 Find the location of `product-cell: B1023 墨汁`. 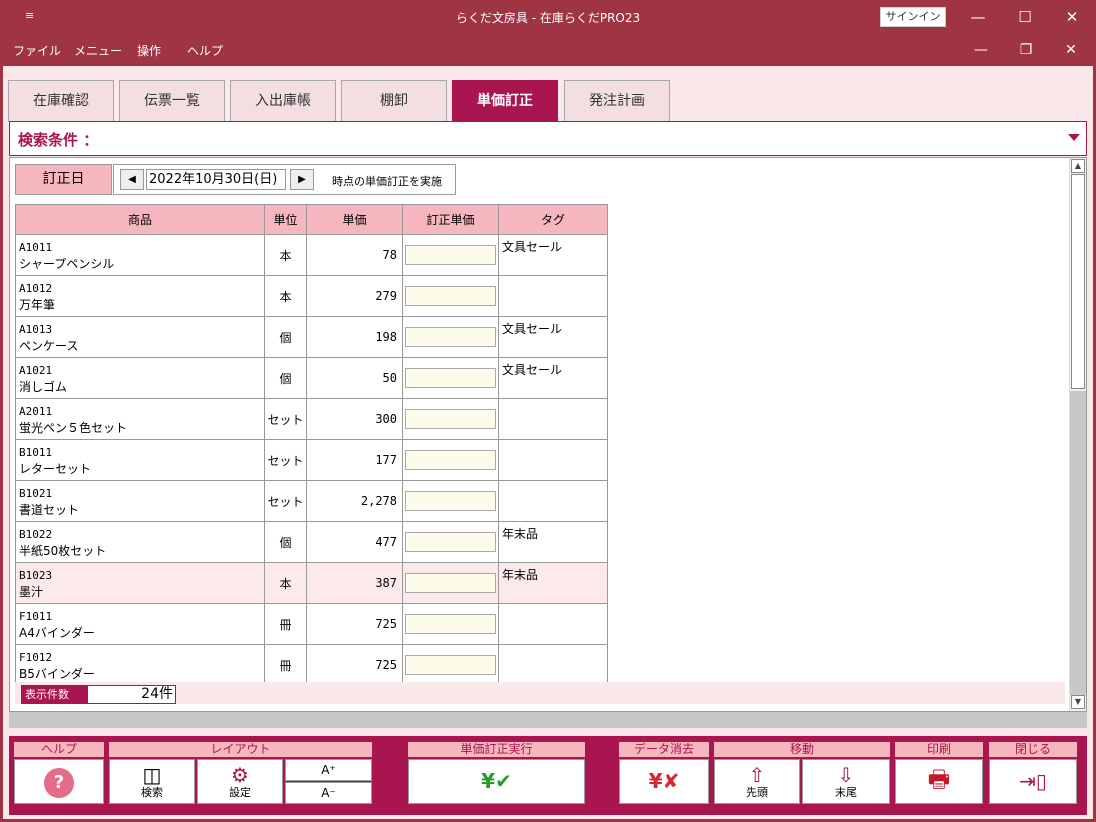

product-cell: B1023 墨汁 is located at coordinates (140, 583).